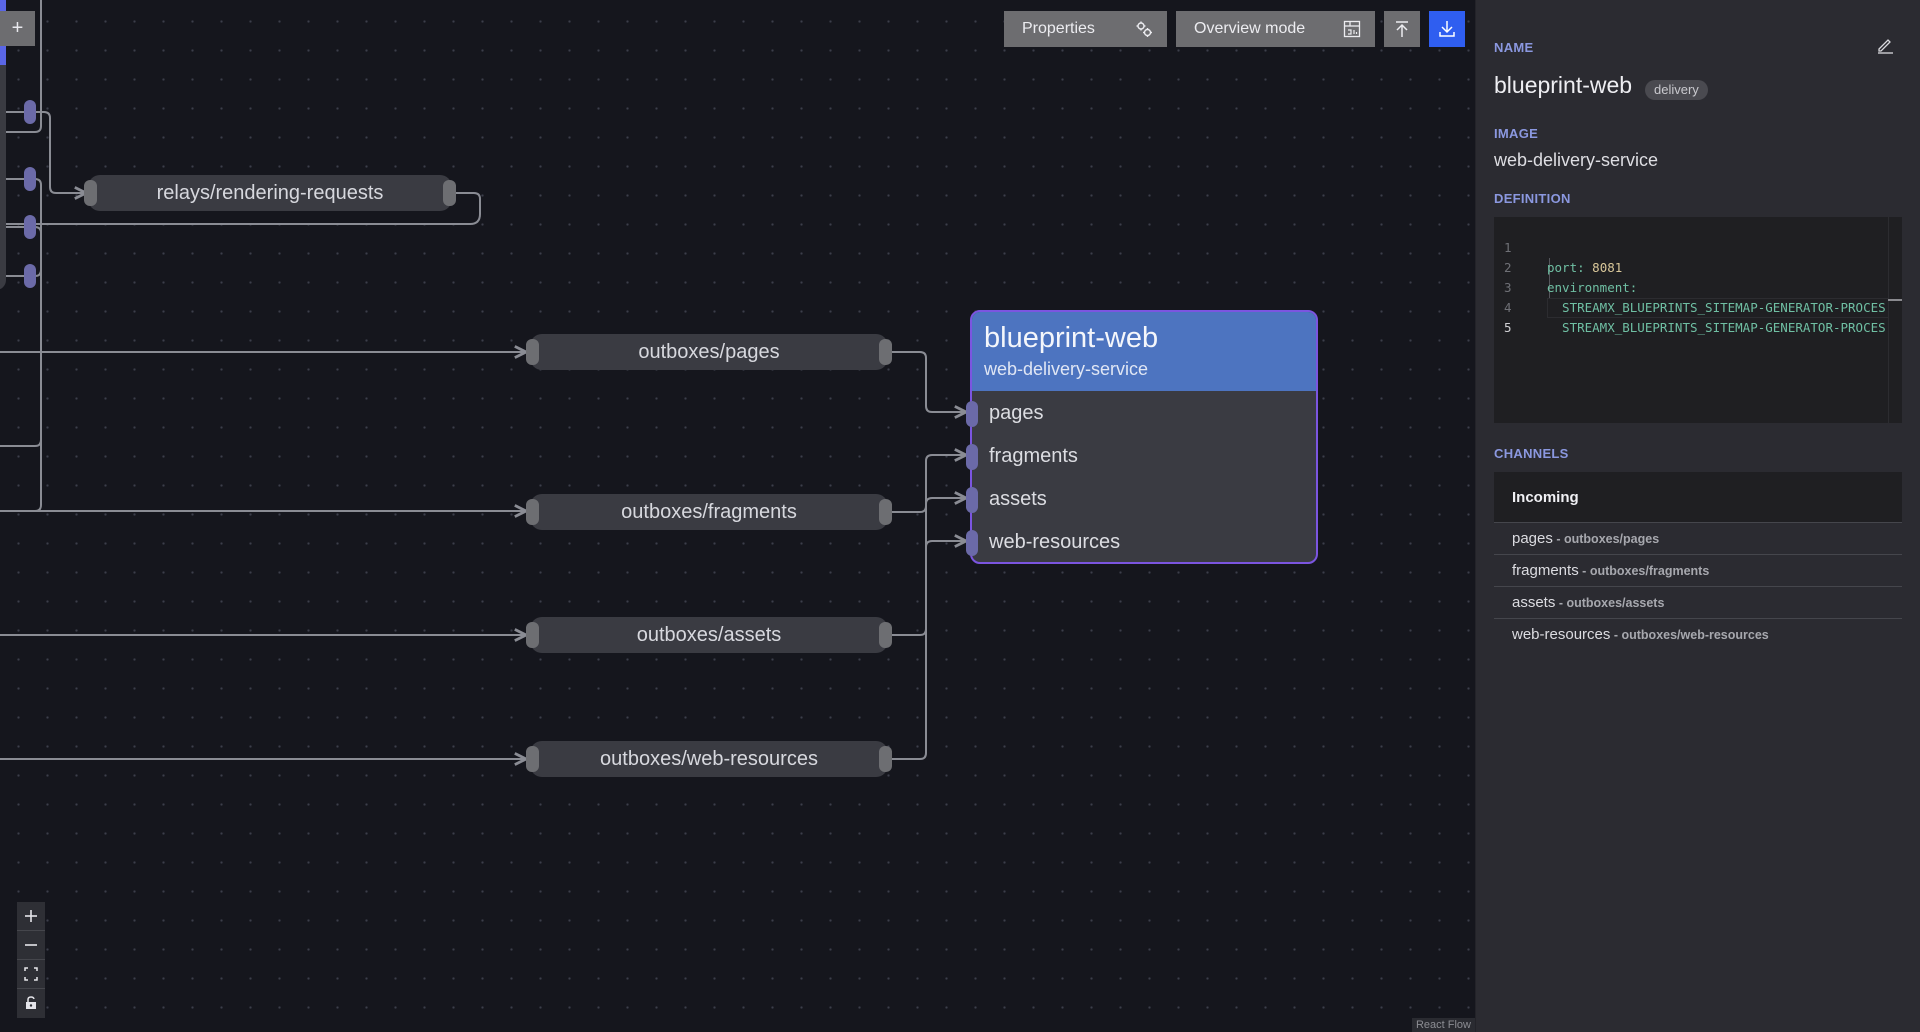  I want to click on channel-node-web-resources: outboxes/web-resources, so click(709, 759).